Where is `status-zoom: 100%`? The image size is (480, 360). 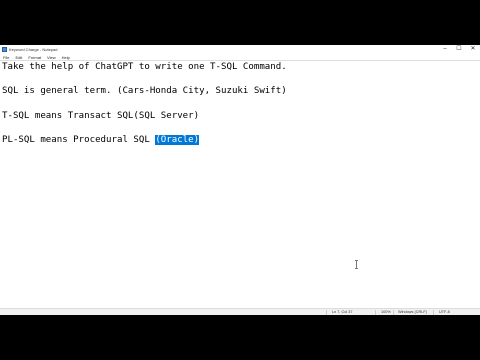
status-zoom: 100% is located at coordinates (386, 312).